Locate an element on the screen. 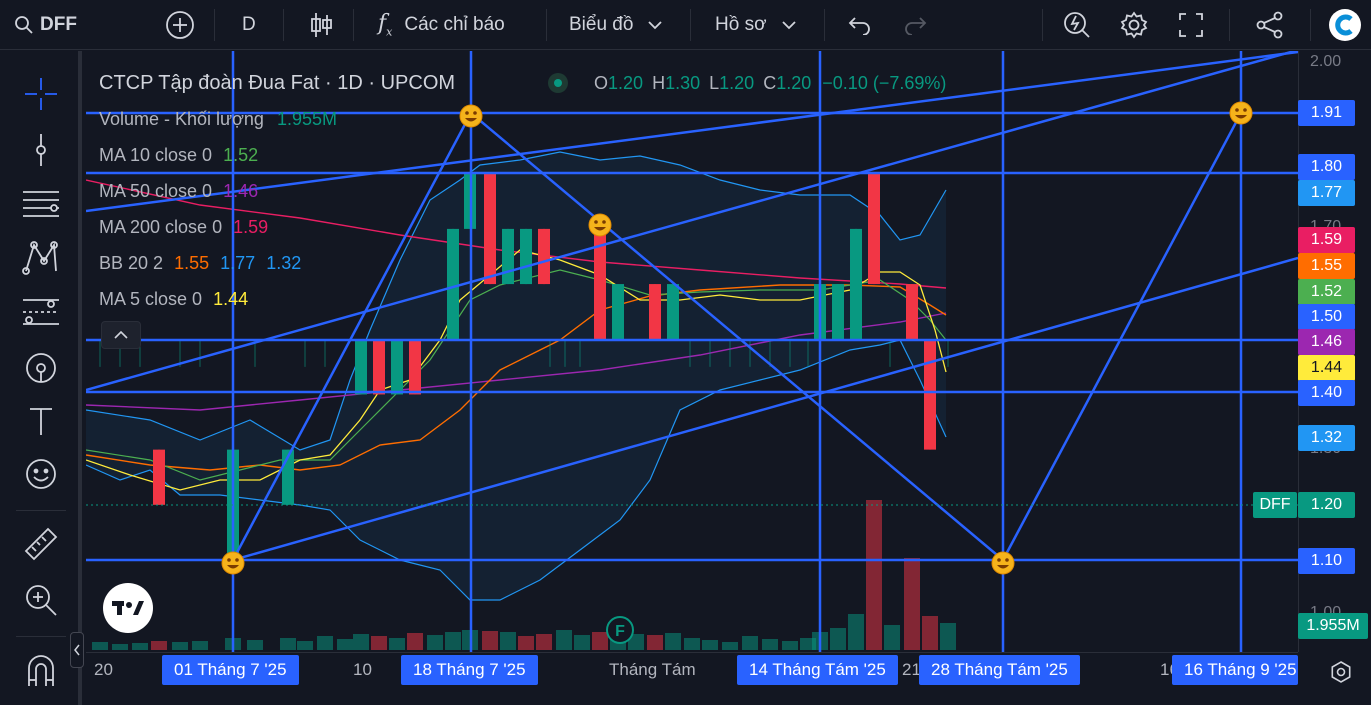 The image size is (1371, 705). fibonacci-icon is located at coordinates (41, 312).